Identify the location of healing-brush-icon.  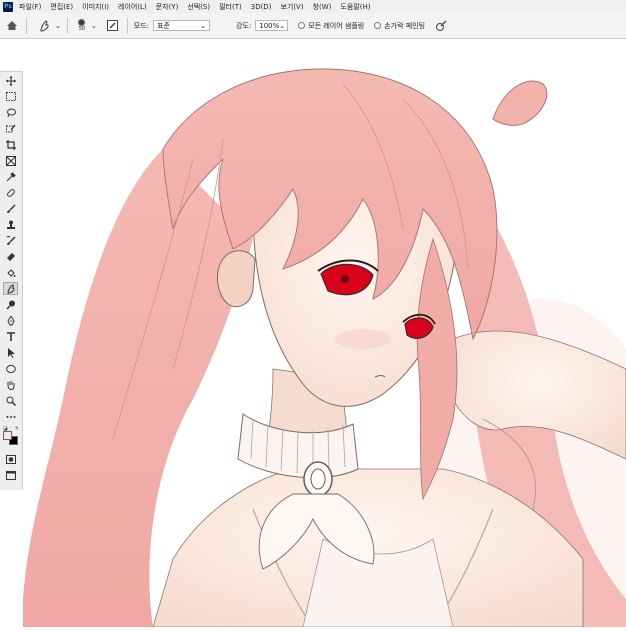
(10, 192).